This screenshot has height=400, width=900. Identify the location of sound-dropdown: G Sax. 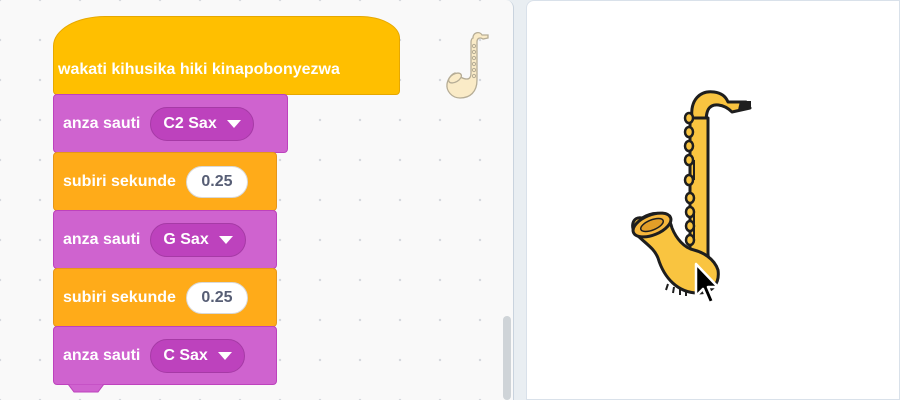
(198, 239).